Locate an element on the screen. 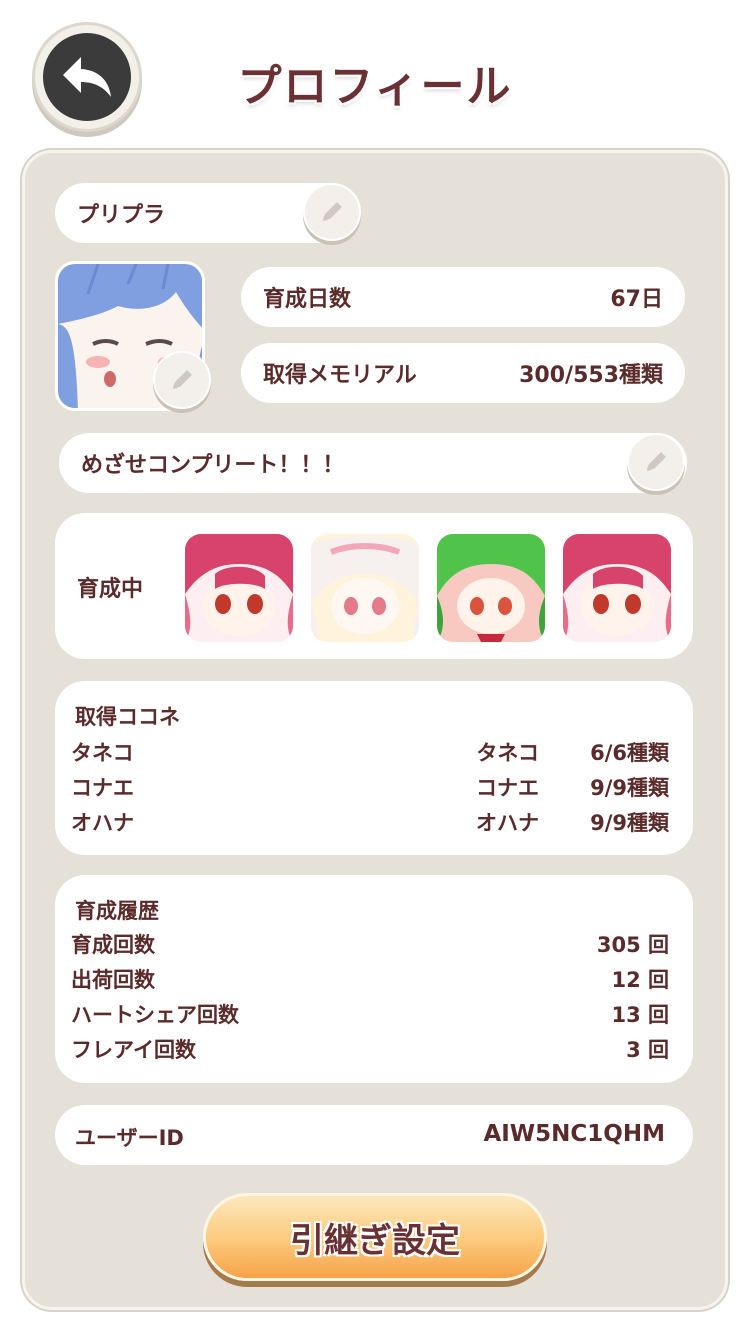  stat-value: 300/553種類 is located at coordinates (591, 375).